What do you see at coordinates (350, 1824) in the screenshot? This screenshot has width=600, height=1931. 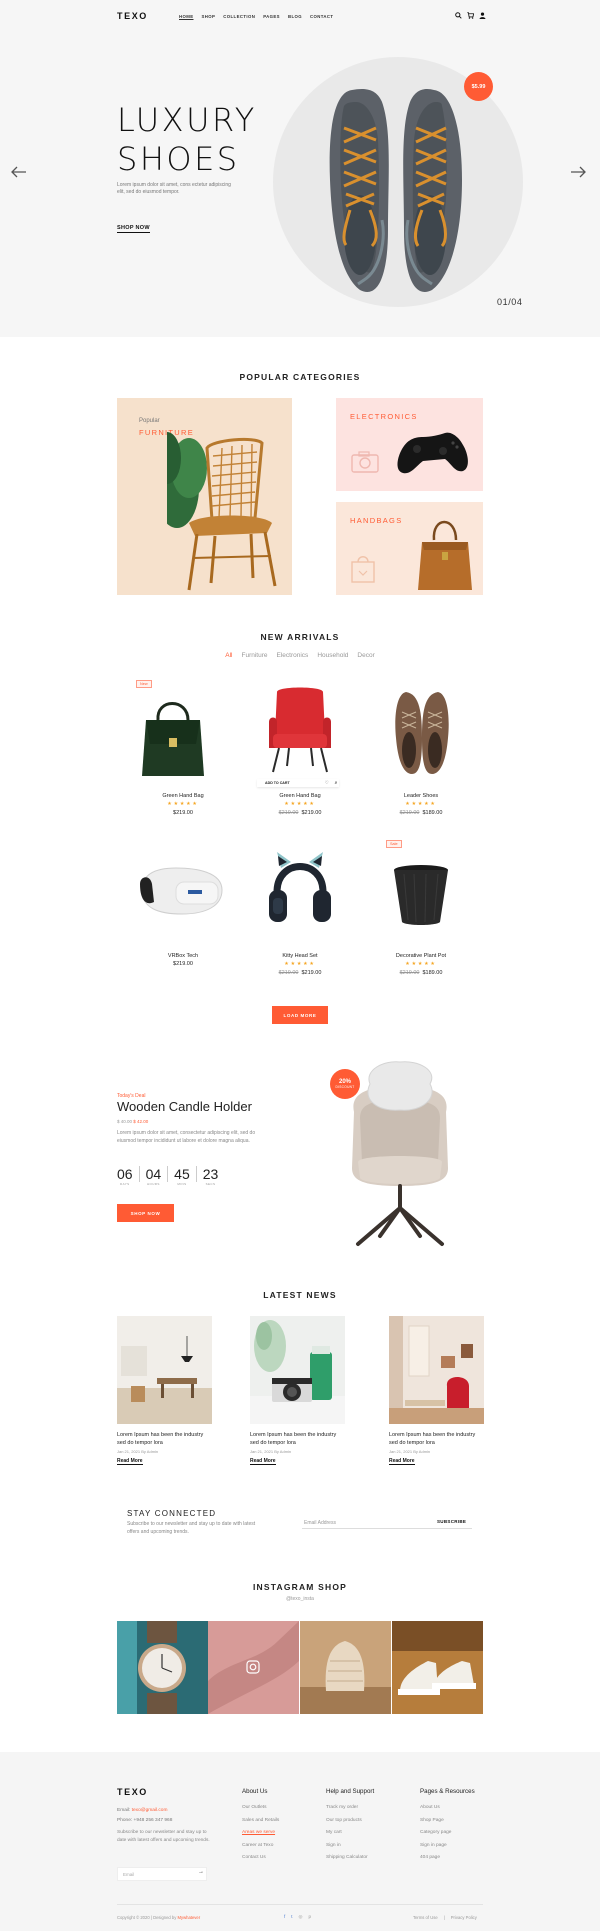 I see `footer-link: Our top products` at bounding box center [350, 1824].